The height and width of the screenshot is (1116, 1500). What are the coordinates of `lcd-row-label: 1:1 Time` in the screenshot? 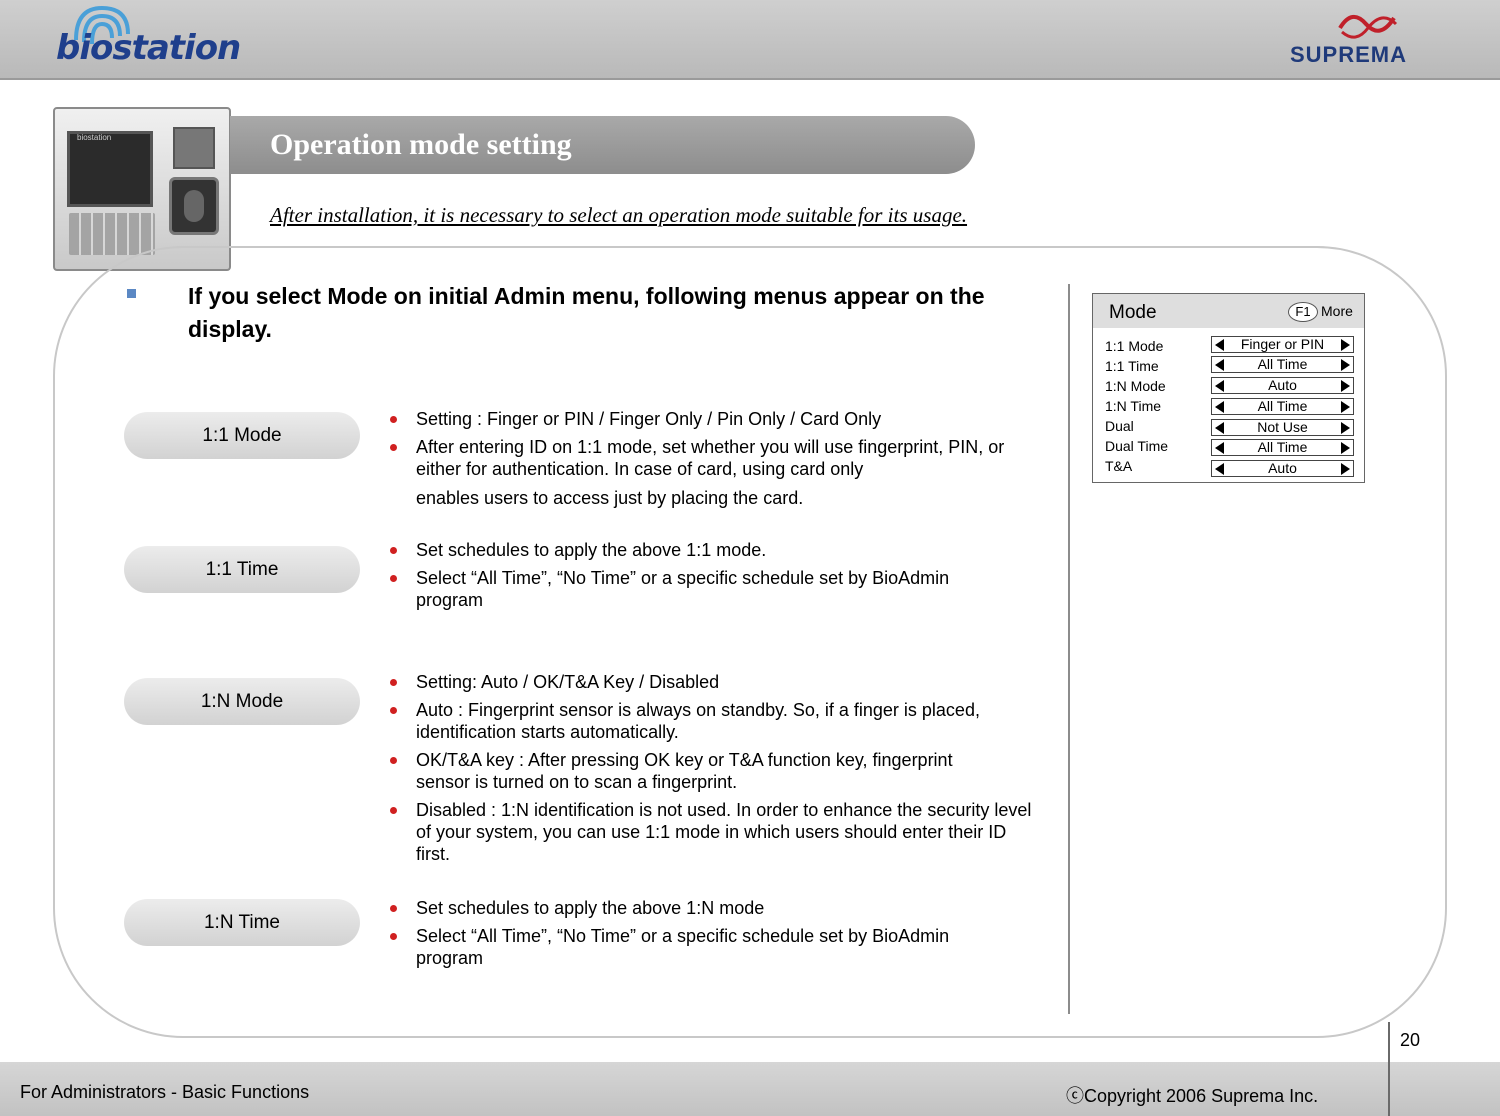 It's located at (1132, 366).